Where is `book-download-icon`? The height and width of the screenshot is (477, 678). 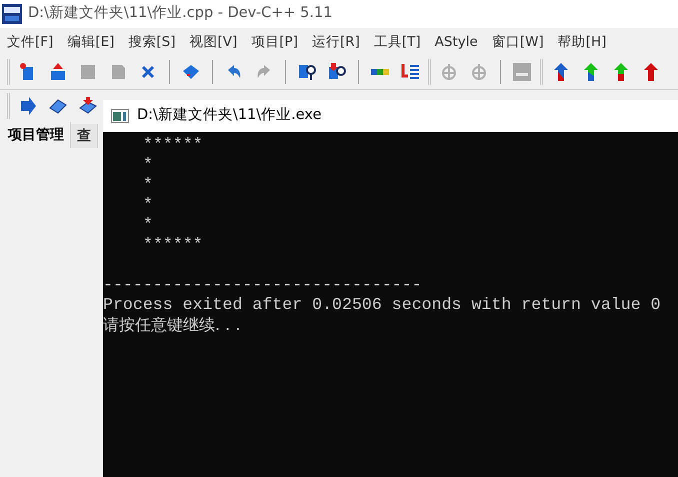
book-download-icon is located at coordinates (88, 106).